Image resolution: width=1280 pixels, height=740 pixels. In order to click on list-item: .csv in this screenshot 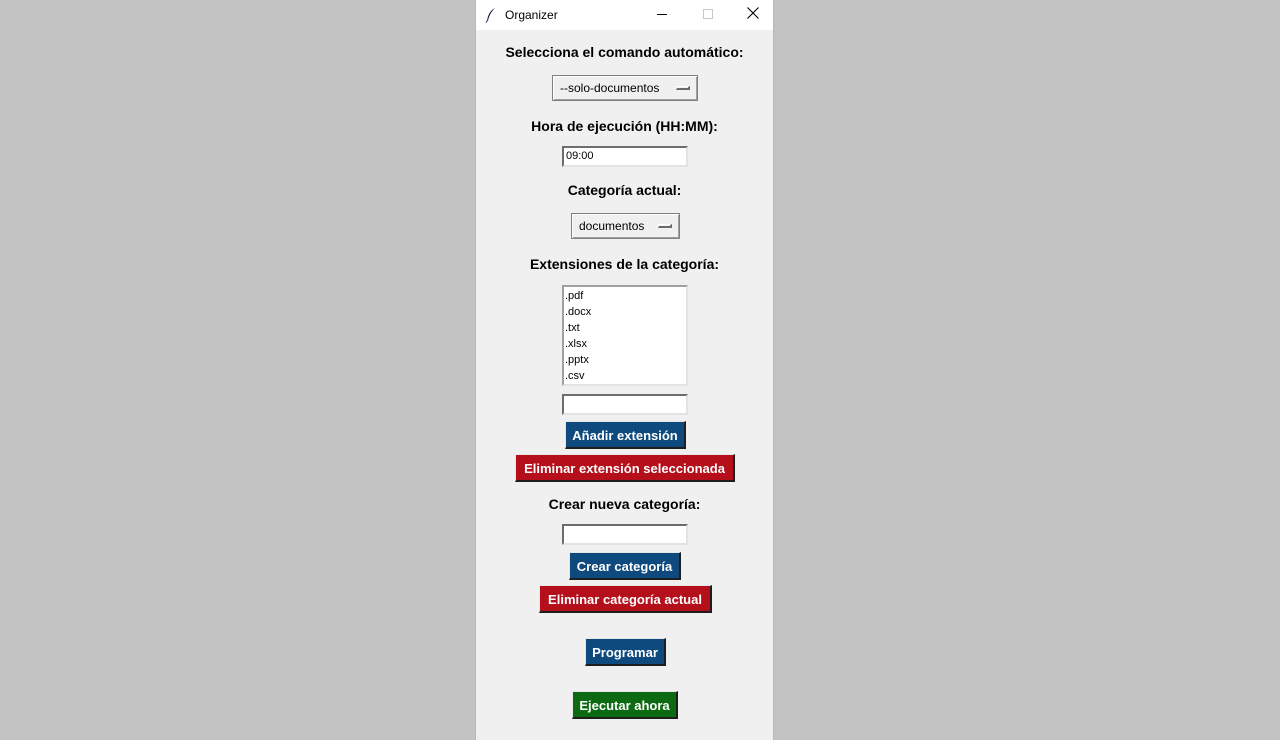, I will do `click(625, 376)`.